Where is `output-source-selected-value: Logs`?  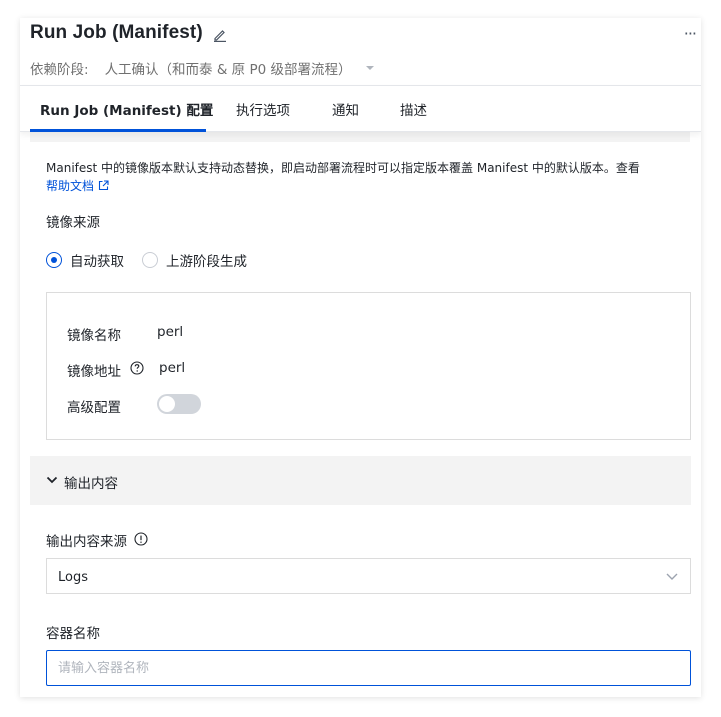
output-source-selected-value: Logs is located at coordinates (73, 577).